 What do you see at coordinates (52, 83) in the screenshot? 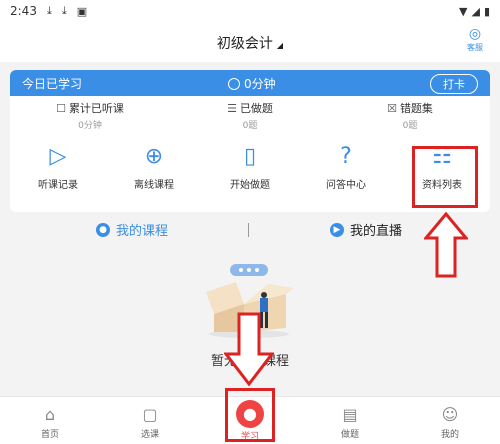
I see `today-label: 今日已学习` at bounding box center [52, 83].